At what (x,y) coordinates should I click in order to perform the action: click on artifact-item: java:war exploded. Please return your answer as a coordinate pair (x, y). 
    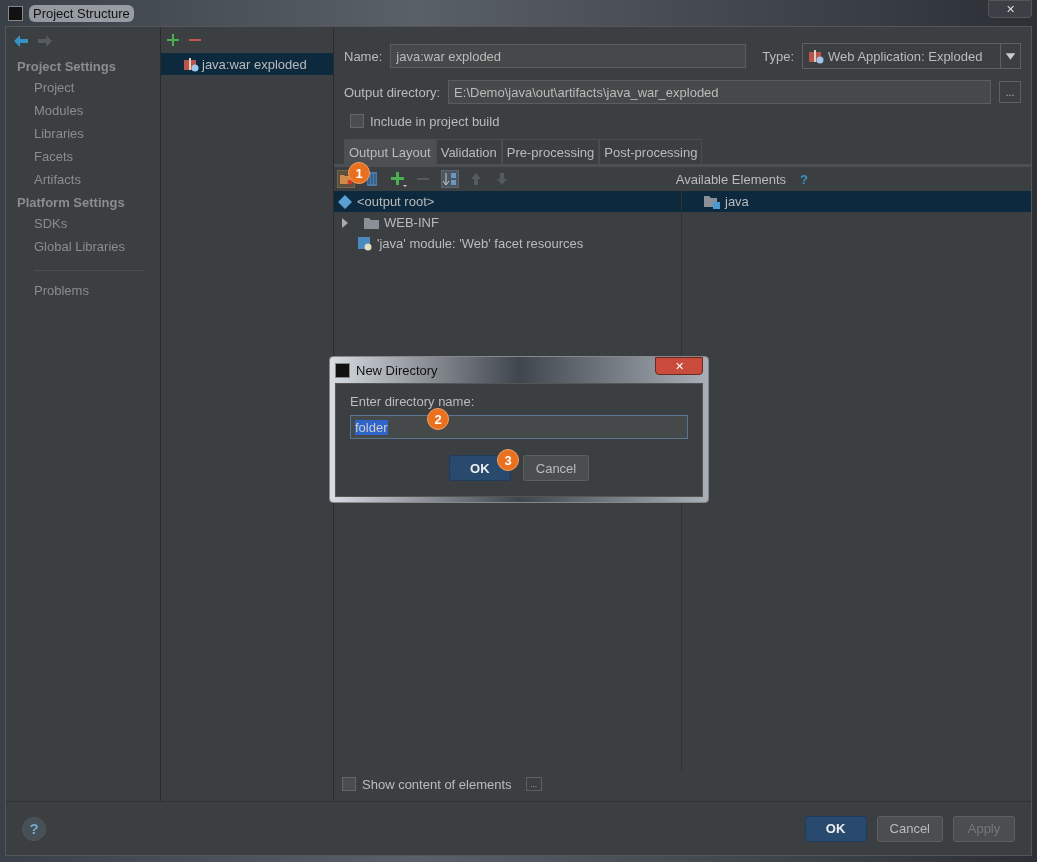
    Looking at the image, I should click on (247, 64).